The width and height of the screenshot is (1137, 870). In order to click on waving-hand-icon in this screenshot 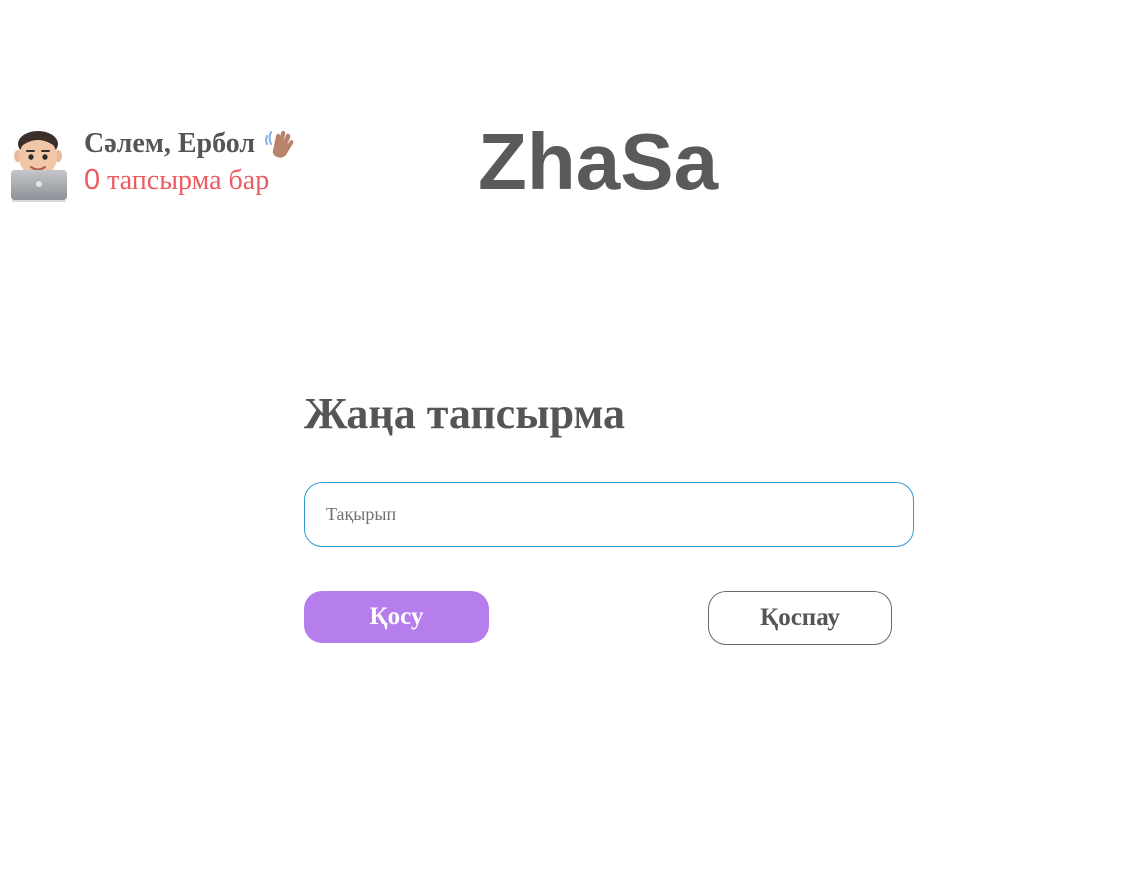, I will do `click(280, 144)`.